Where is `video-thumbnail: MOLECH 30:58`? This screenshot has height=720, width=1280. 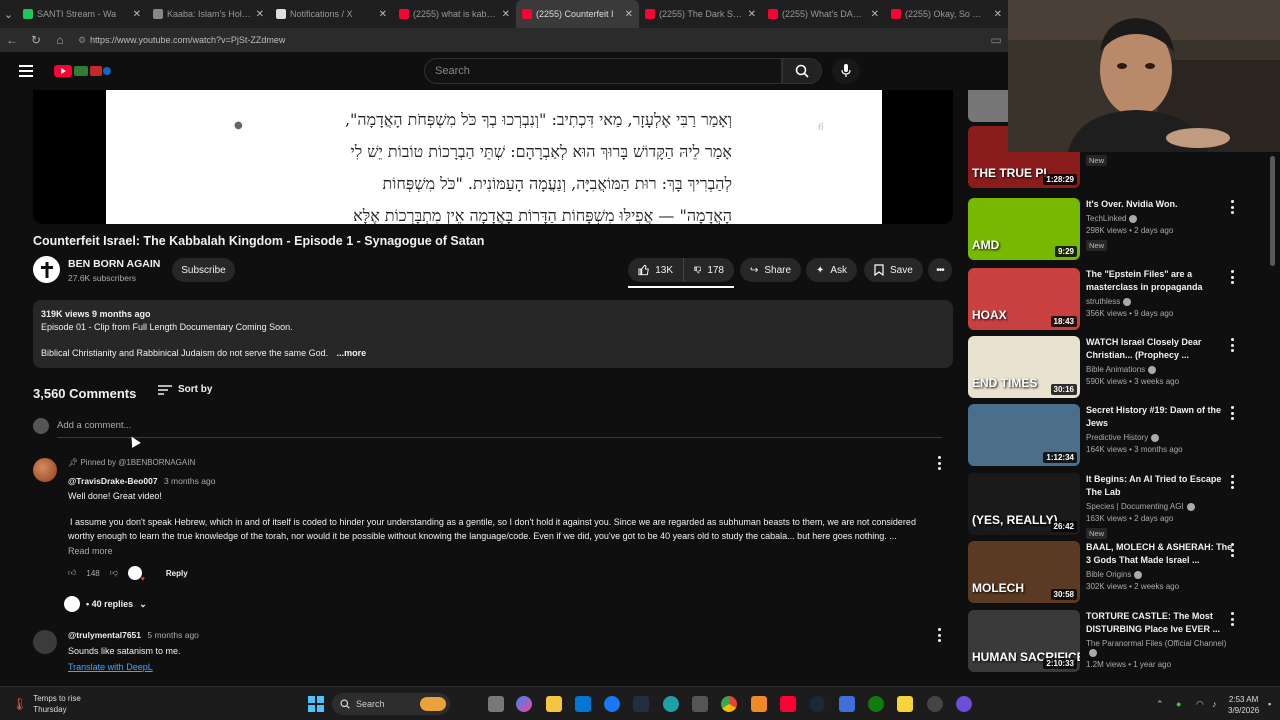 video-thumbnail: MOLECH 30:58 is located at coordinates (1024, 572).